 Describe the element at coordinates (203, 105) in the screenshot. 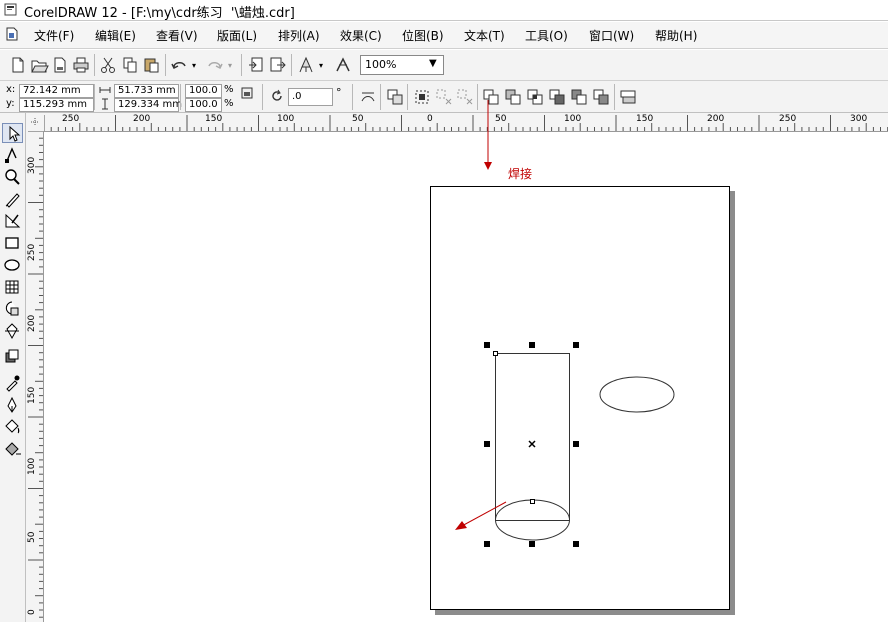

I see `scale-y-field: 100.0` at that location.